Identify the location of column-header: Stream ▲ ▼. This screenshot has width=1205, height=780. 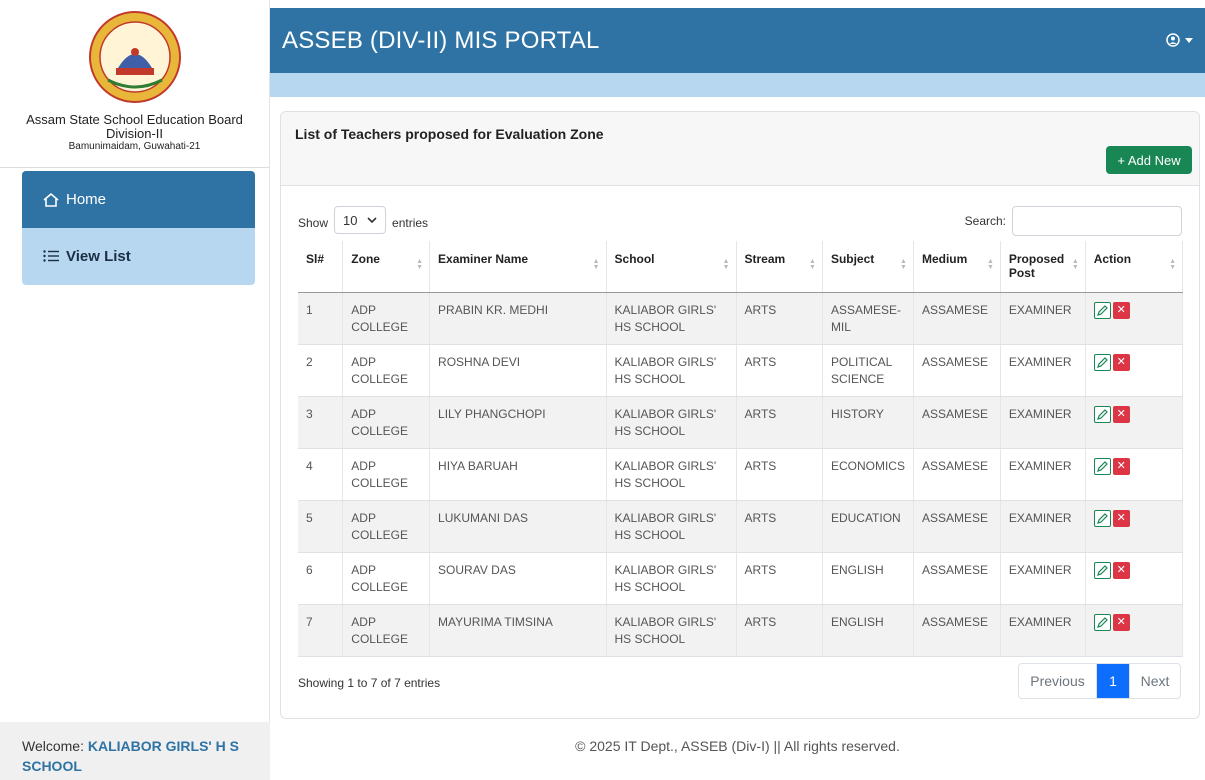
(779, 267).